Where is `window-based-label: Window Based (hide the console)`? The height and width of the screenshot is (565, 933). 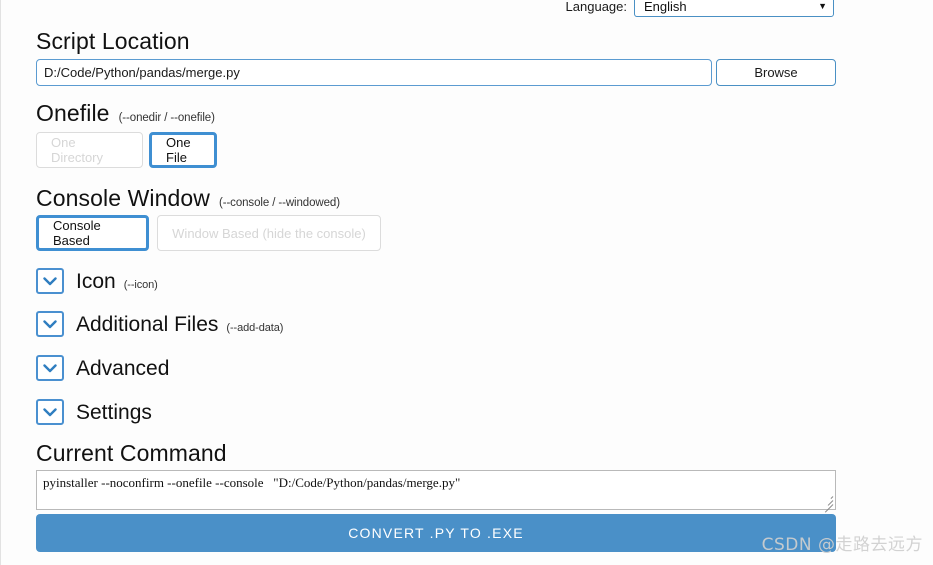 window-based-label: Window Based (hide the console) is located at coordinates (269, 233).